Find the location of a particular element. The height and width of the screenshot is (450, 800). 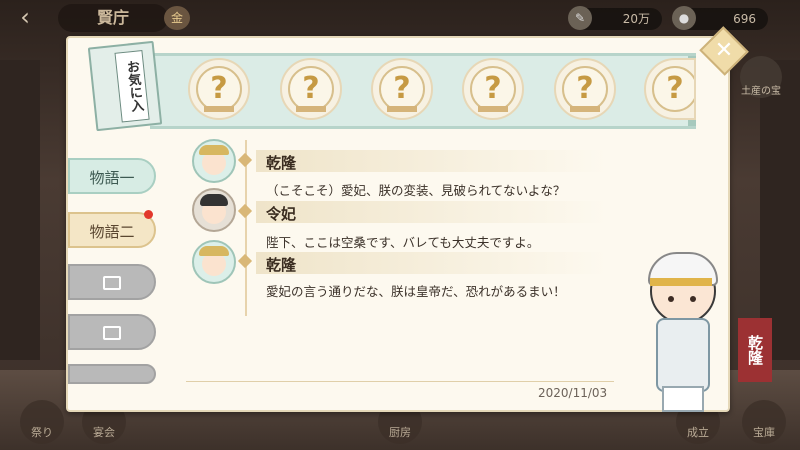

souvenir-button: 土産の宝 is located at coordinates (761, 77).